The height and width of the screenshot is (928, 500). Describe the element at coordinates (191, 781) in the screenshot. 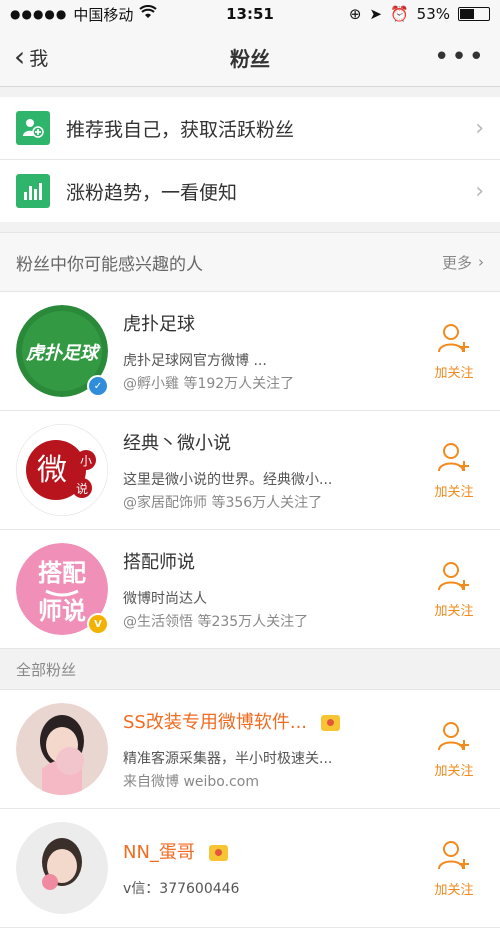

I see `user-source: 来自微博 weibo.com` at that location.